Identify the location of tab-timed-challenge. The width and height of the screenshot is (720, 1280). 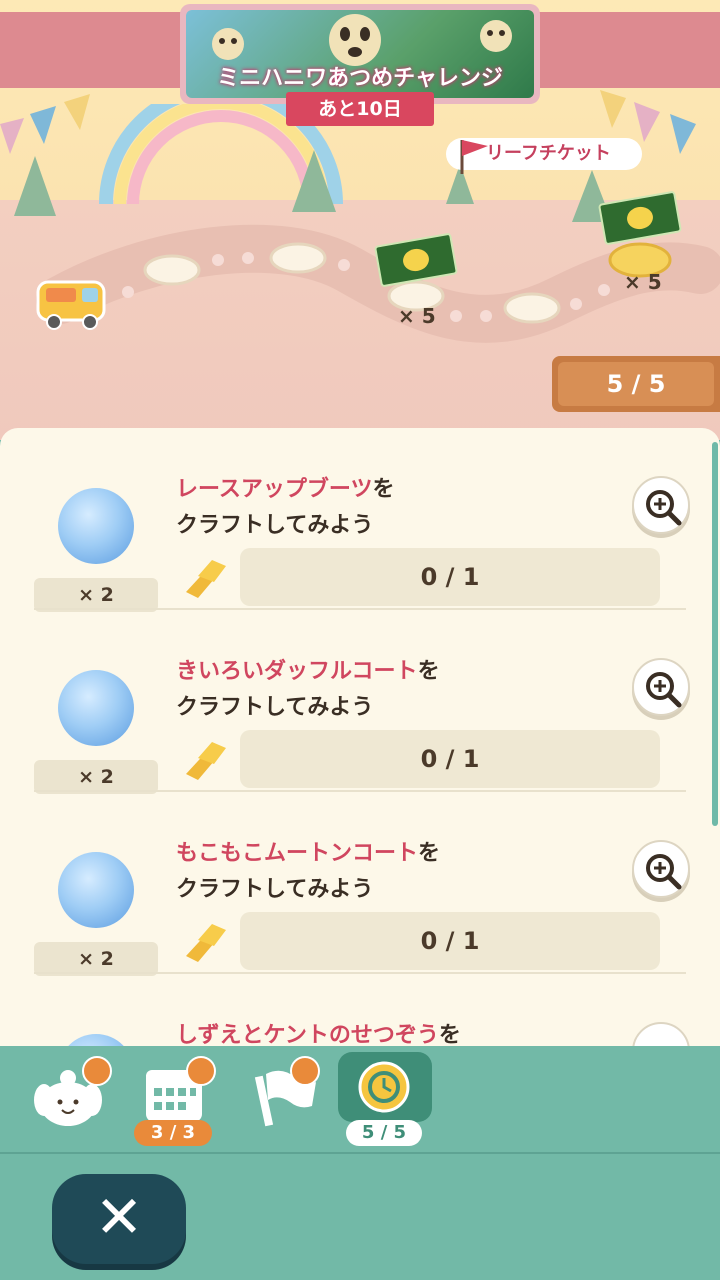
(385, 1087).